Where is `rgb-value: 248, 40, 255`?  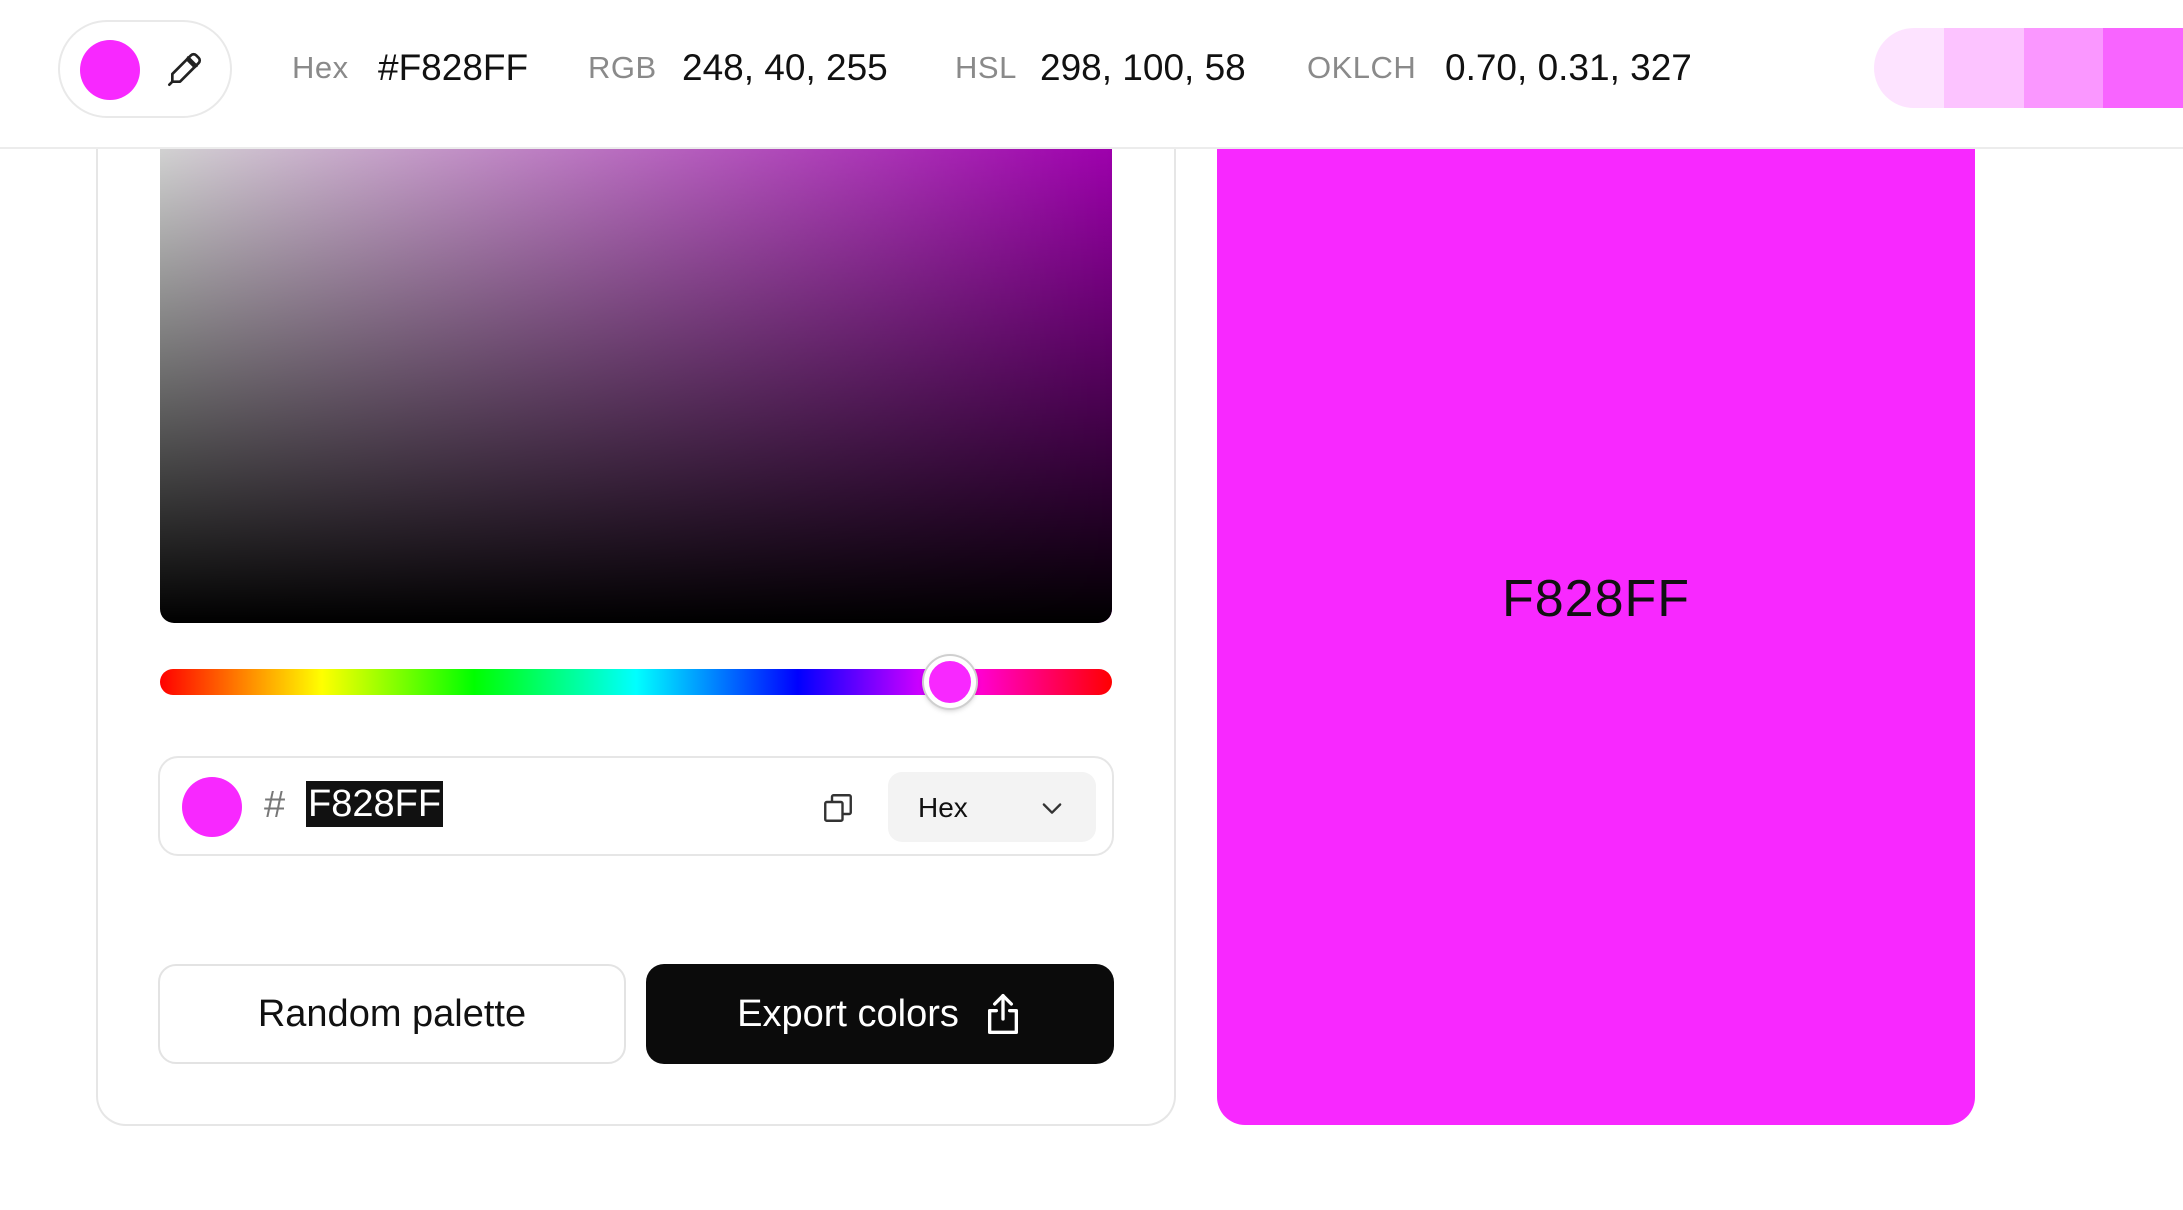
rgb-value: 248, 40, 255 is located at coordinates (785, 68).